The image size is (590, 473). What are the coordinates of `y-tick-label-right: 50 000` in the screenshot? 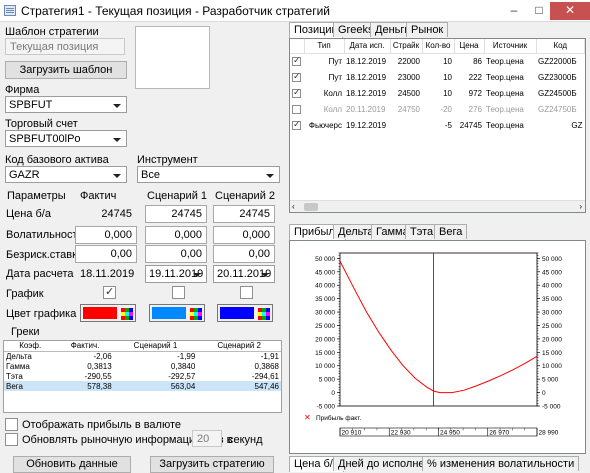 It's located at (552, 259).